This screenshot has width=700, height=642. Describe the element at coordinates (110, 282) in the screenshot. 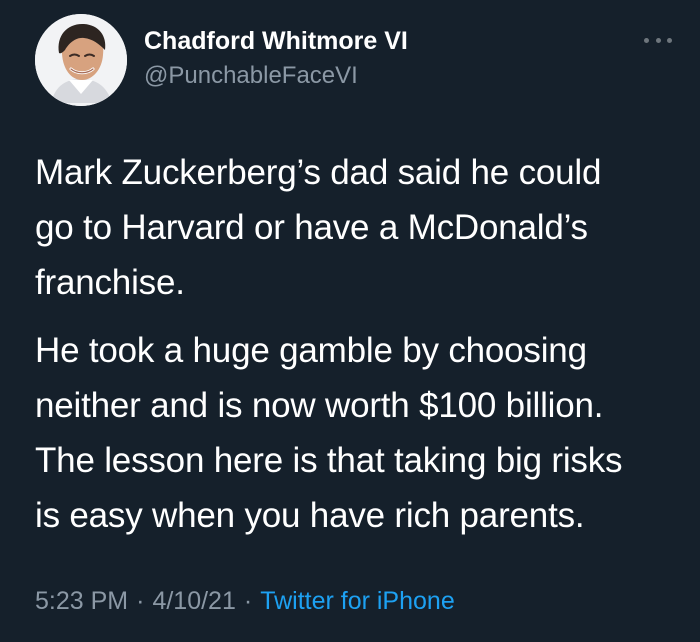

I see `tweet-line: franchise.` at that location.